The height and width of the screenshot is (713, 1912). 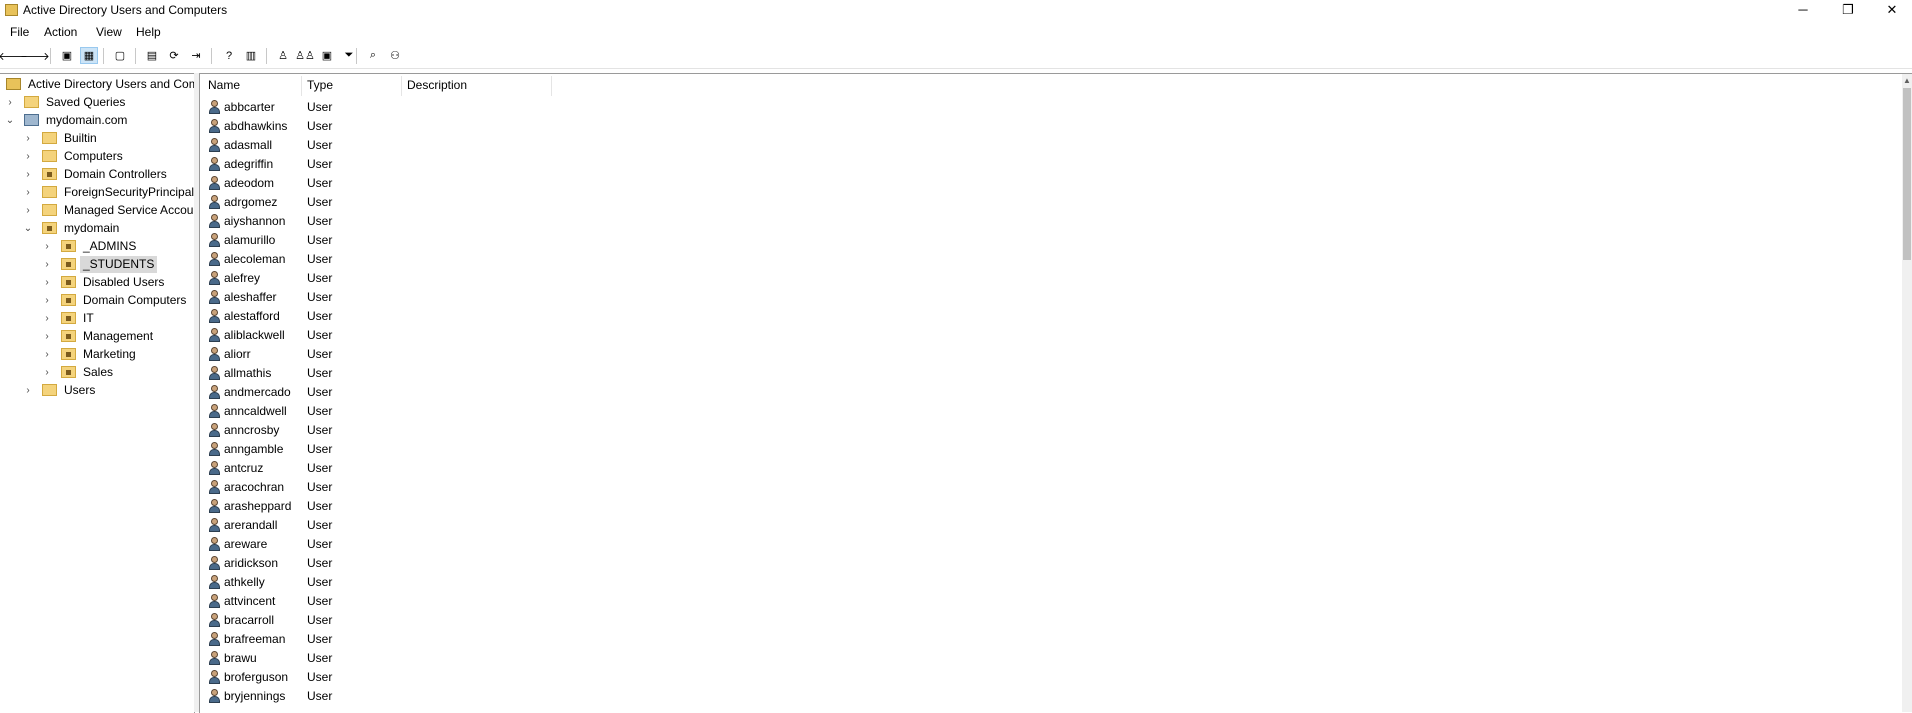 What do you see at coordinates (1803, 11) in the screenshot?
I see `minimize-button: ─` at bounding box center [1803, 11].